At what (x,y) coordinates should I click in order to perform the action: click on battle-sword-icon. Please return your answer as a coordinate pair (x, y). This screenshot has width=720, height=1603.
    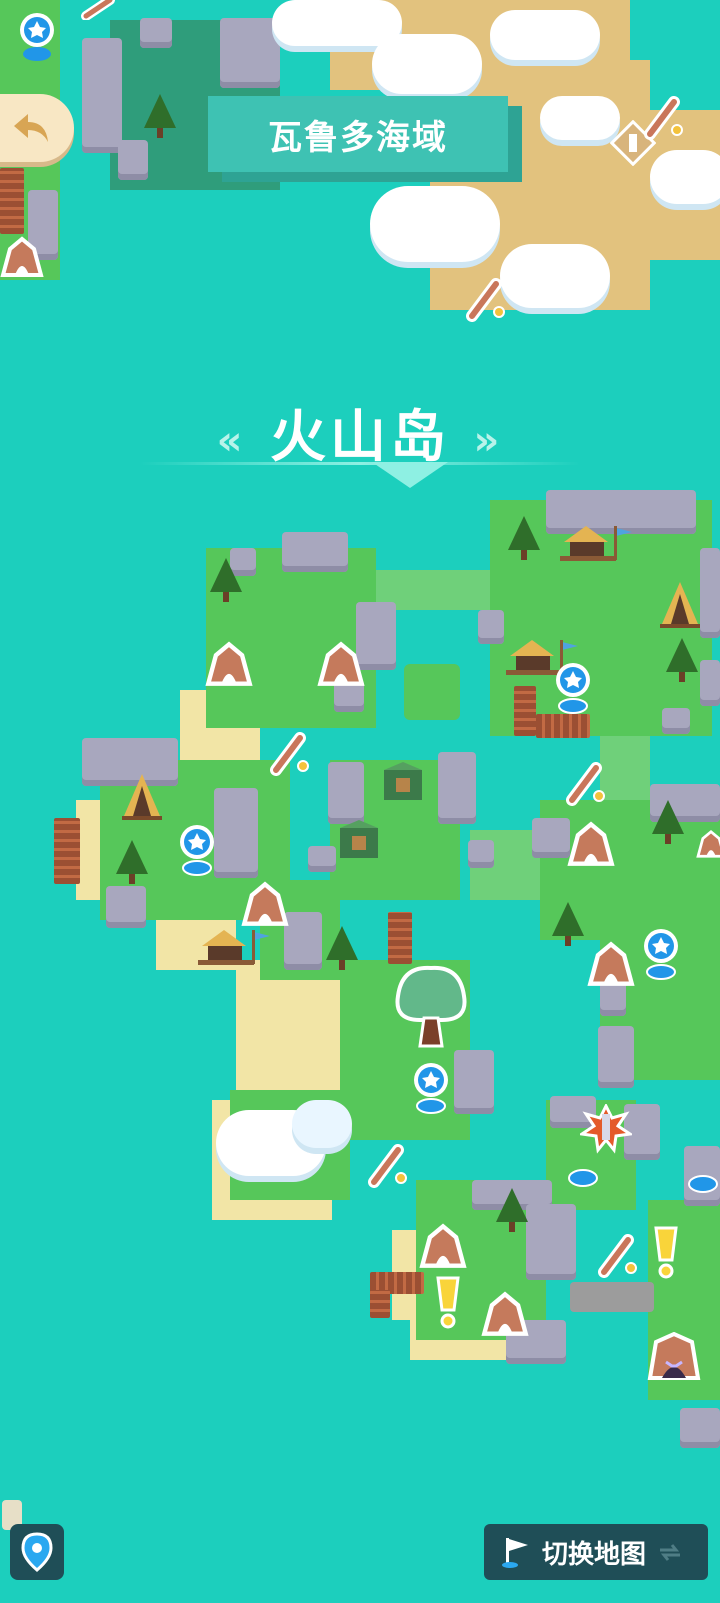
    Looking at the image, I should click on (606, 1129).